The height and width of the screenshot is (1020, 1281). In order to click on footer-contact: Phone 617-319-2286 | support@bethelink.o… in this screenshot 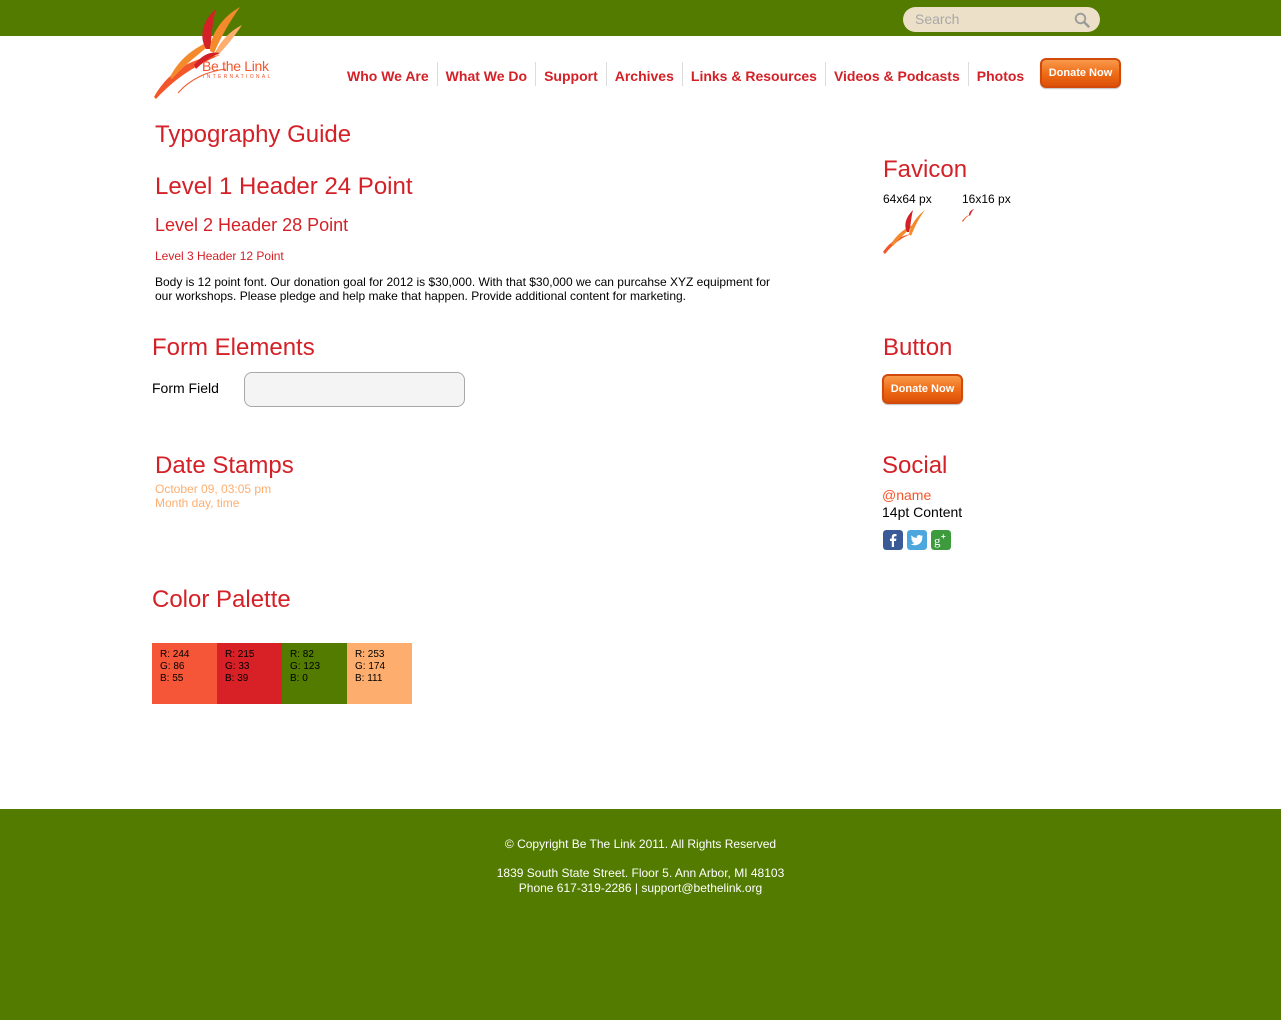, I will do `click(640, 888)`.